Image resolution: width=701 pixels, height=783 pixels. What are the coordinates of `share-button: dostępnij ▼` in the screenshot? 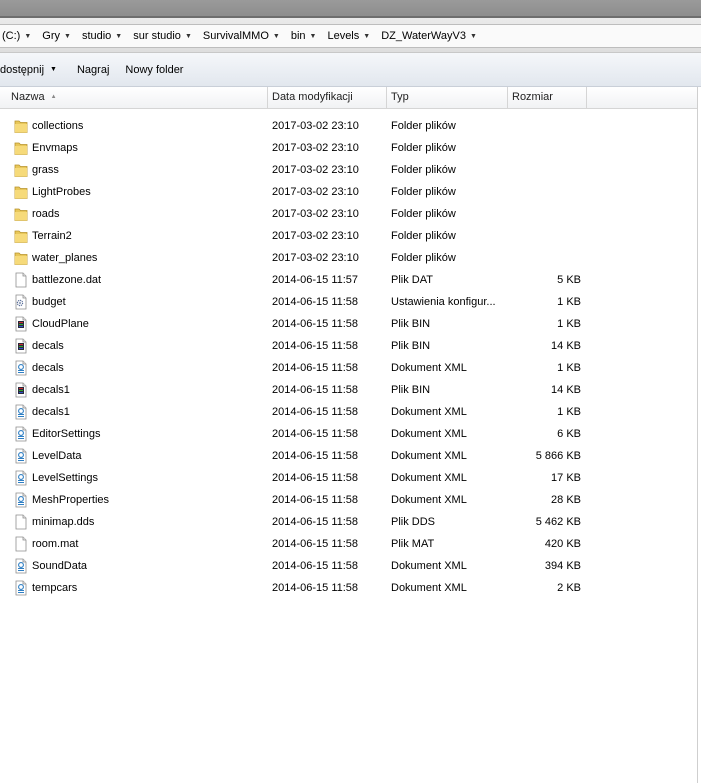 It's located at (32, 70).